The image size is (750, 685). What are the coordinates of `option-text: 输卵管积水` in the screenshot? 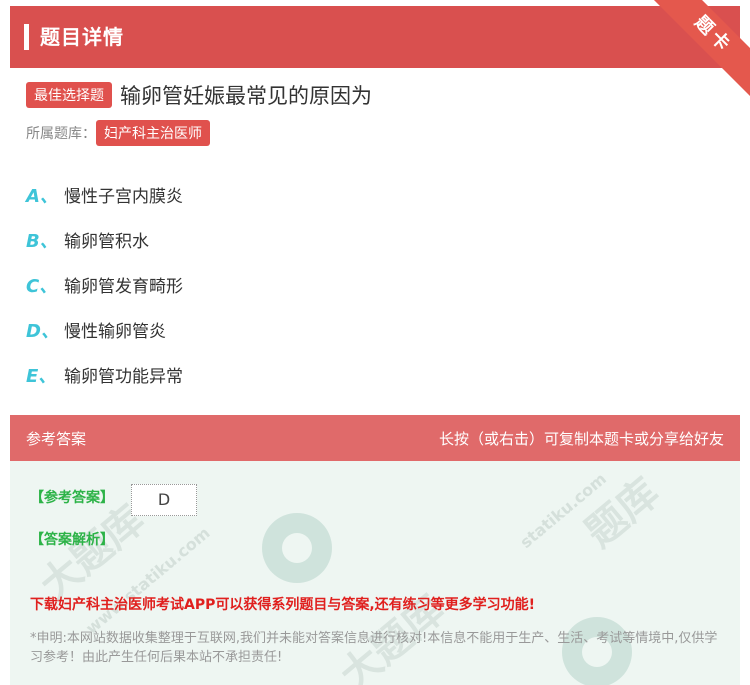 It's located at (106, 242).